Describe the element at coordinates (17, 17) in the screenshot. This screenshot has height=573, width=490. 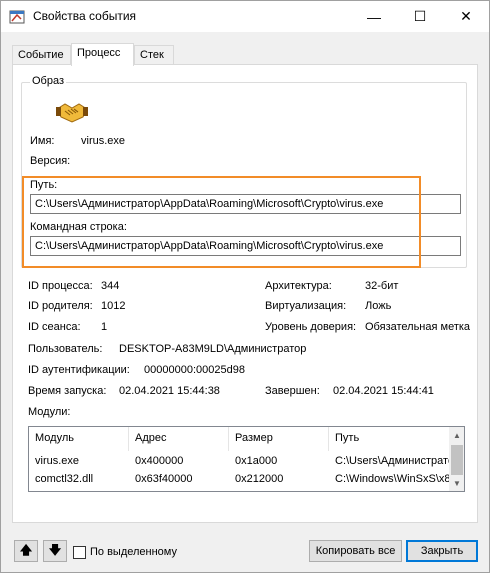
I see `window-app-icon` at that location.